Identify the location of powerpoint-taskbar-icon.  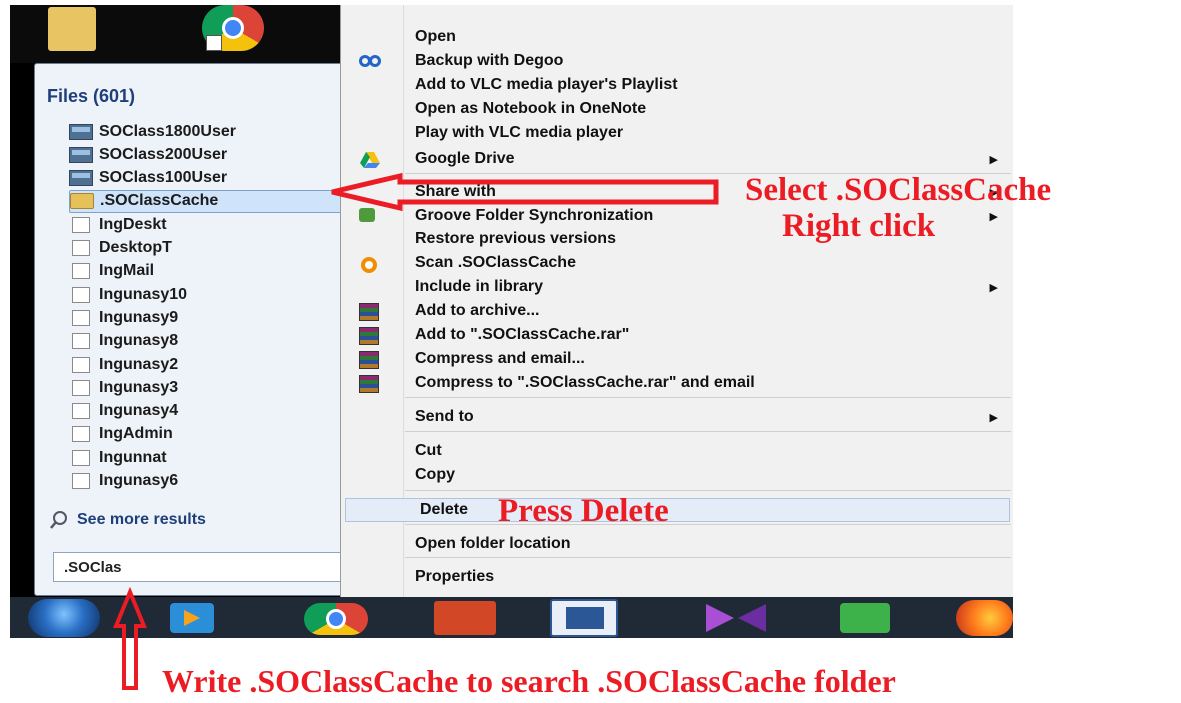
(465, 618).